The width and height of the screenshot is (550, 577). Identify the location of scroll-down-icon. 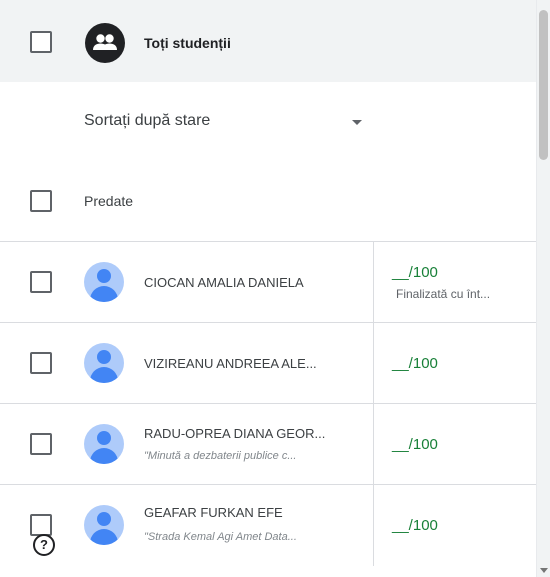
(544, 570).